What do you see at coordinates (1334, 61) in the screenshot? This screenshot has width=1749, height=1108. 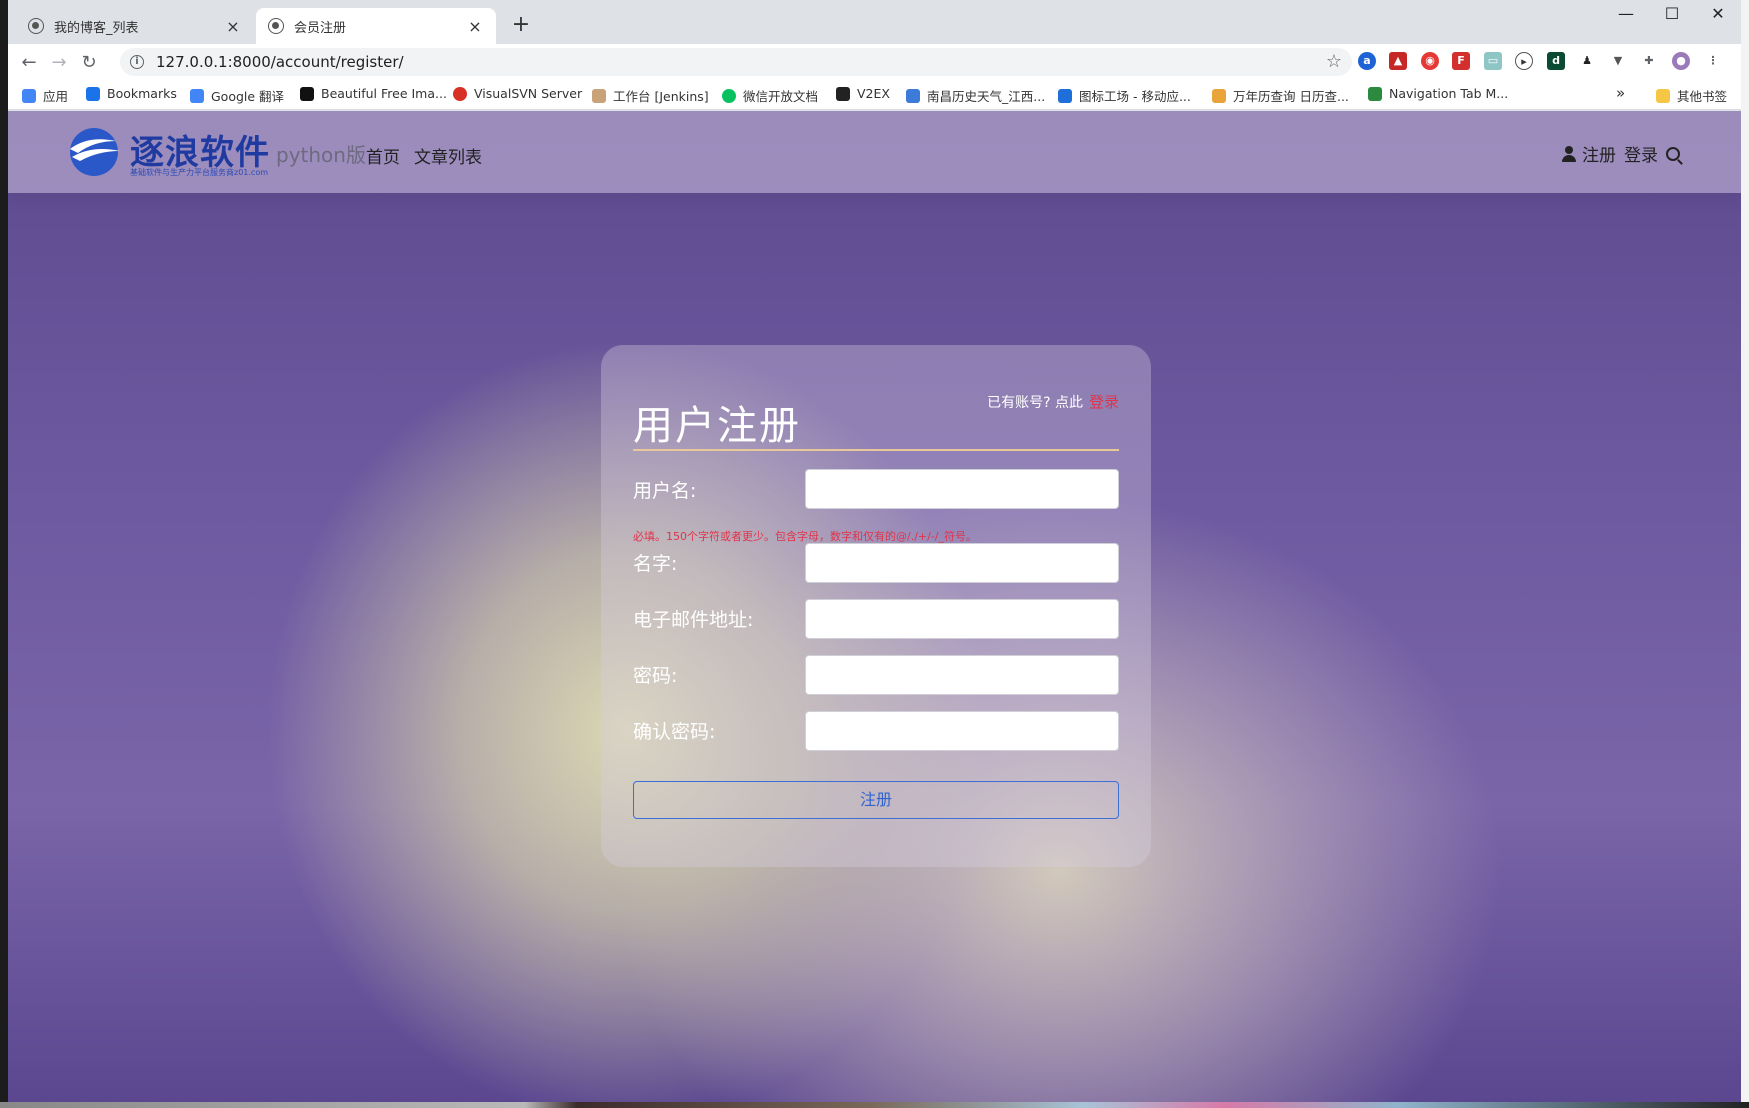 I see `bookmark-star-icon: ☆` at bounding box center [1334, 61].